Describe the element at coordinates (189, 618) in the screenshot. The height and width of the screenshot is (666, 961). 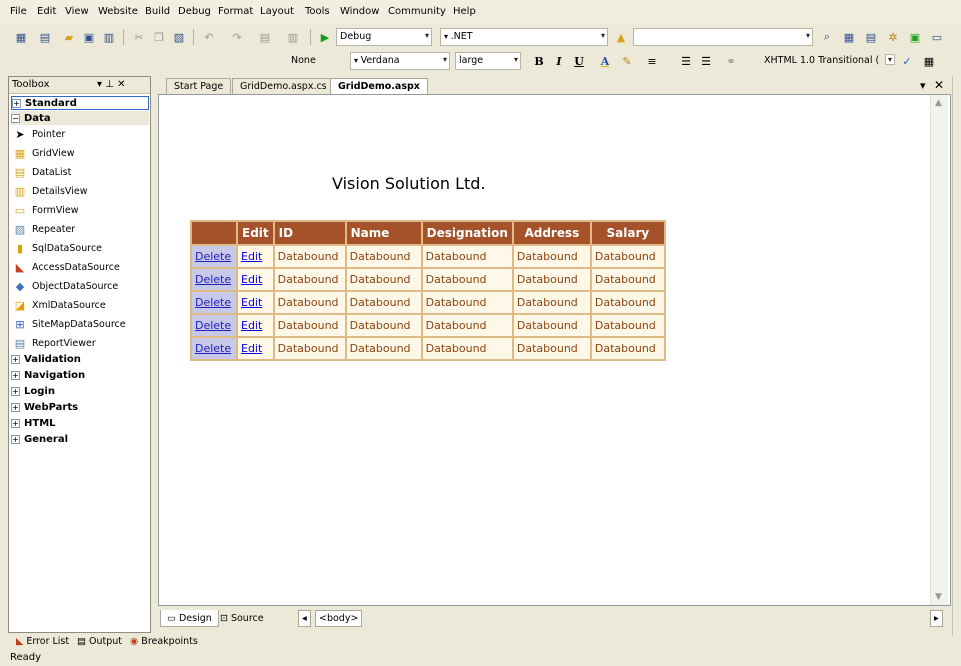
I see `tab-design: ▭ Design` at that location.